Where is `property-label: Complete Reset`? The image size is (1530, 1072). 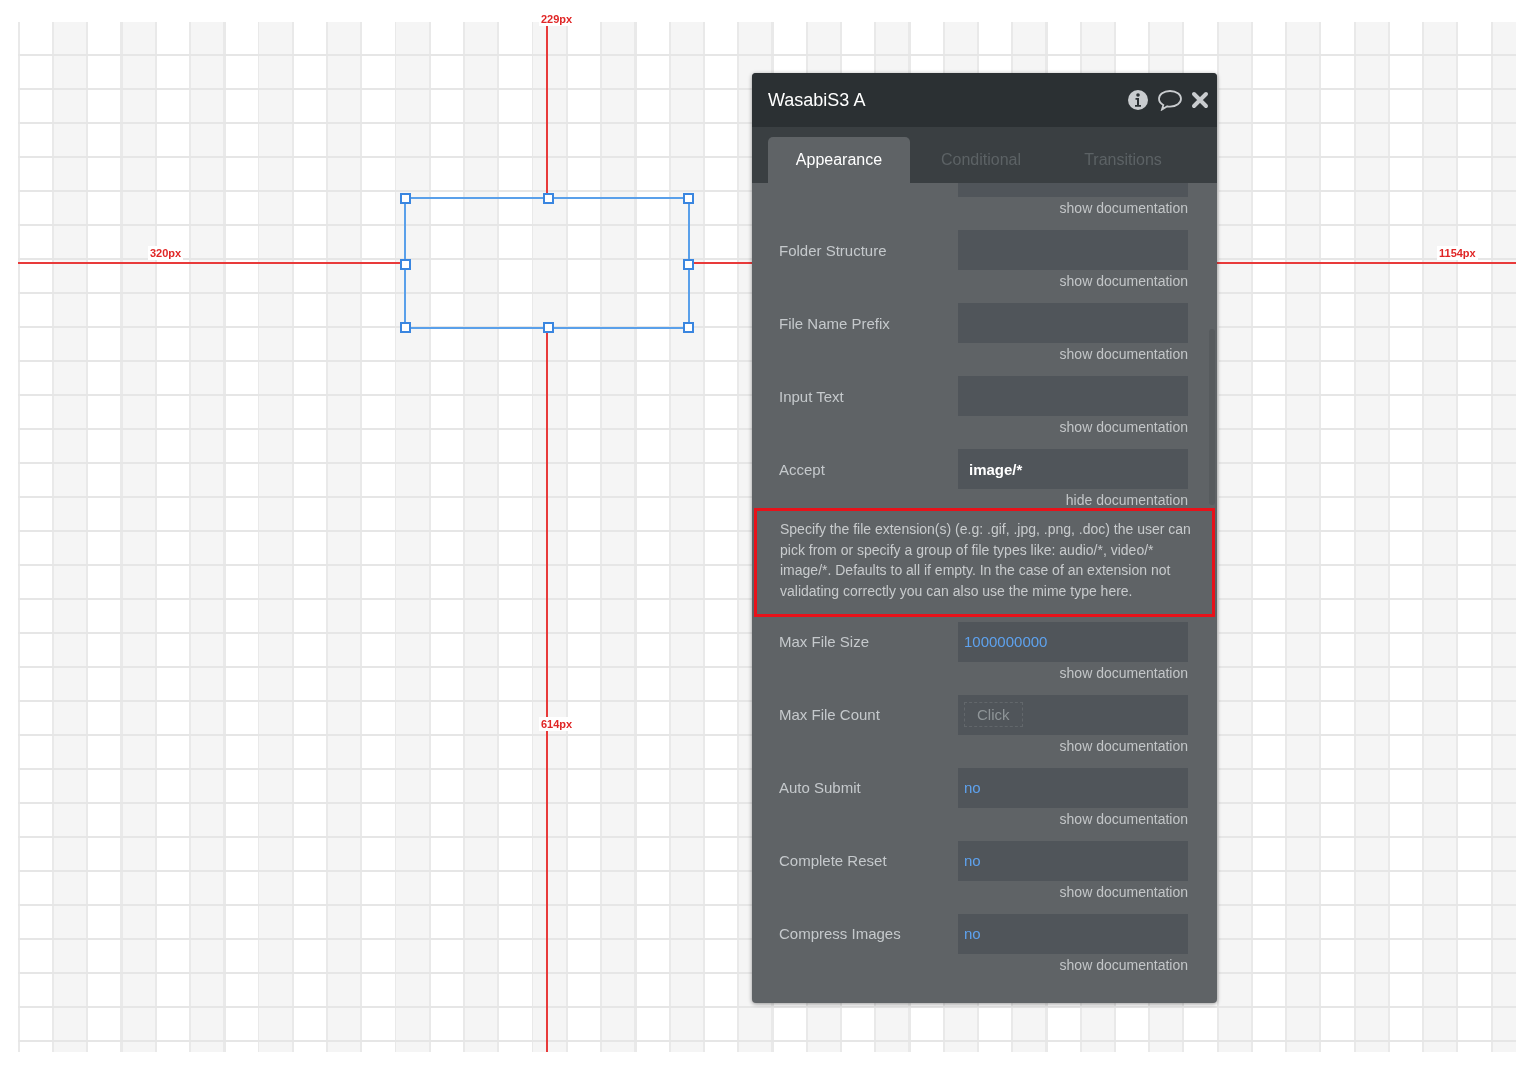 property-label: Complete Reset is located at coordinates (833, 861).